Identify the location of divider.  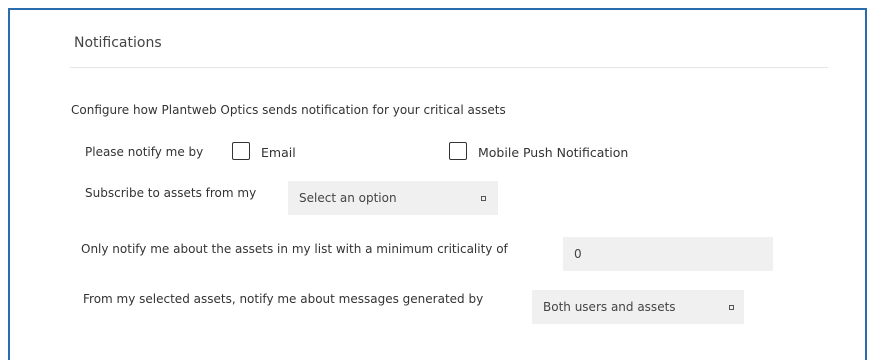
(449, 67).